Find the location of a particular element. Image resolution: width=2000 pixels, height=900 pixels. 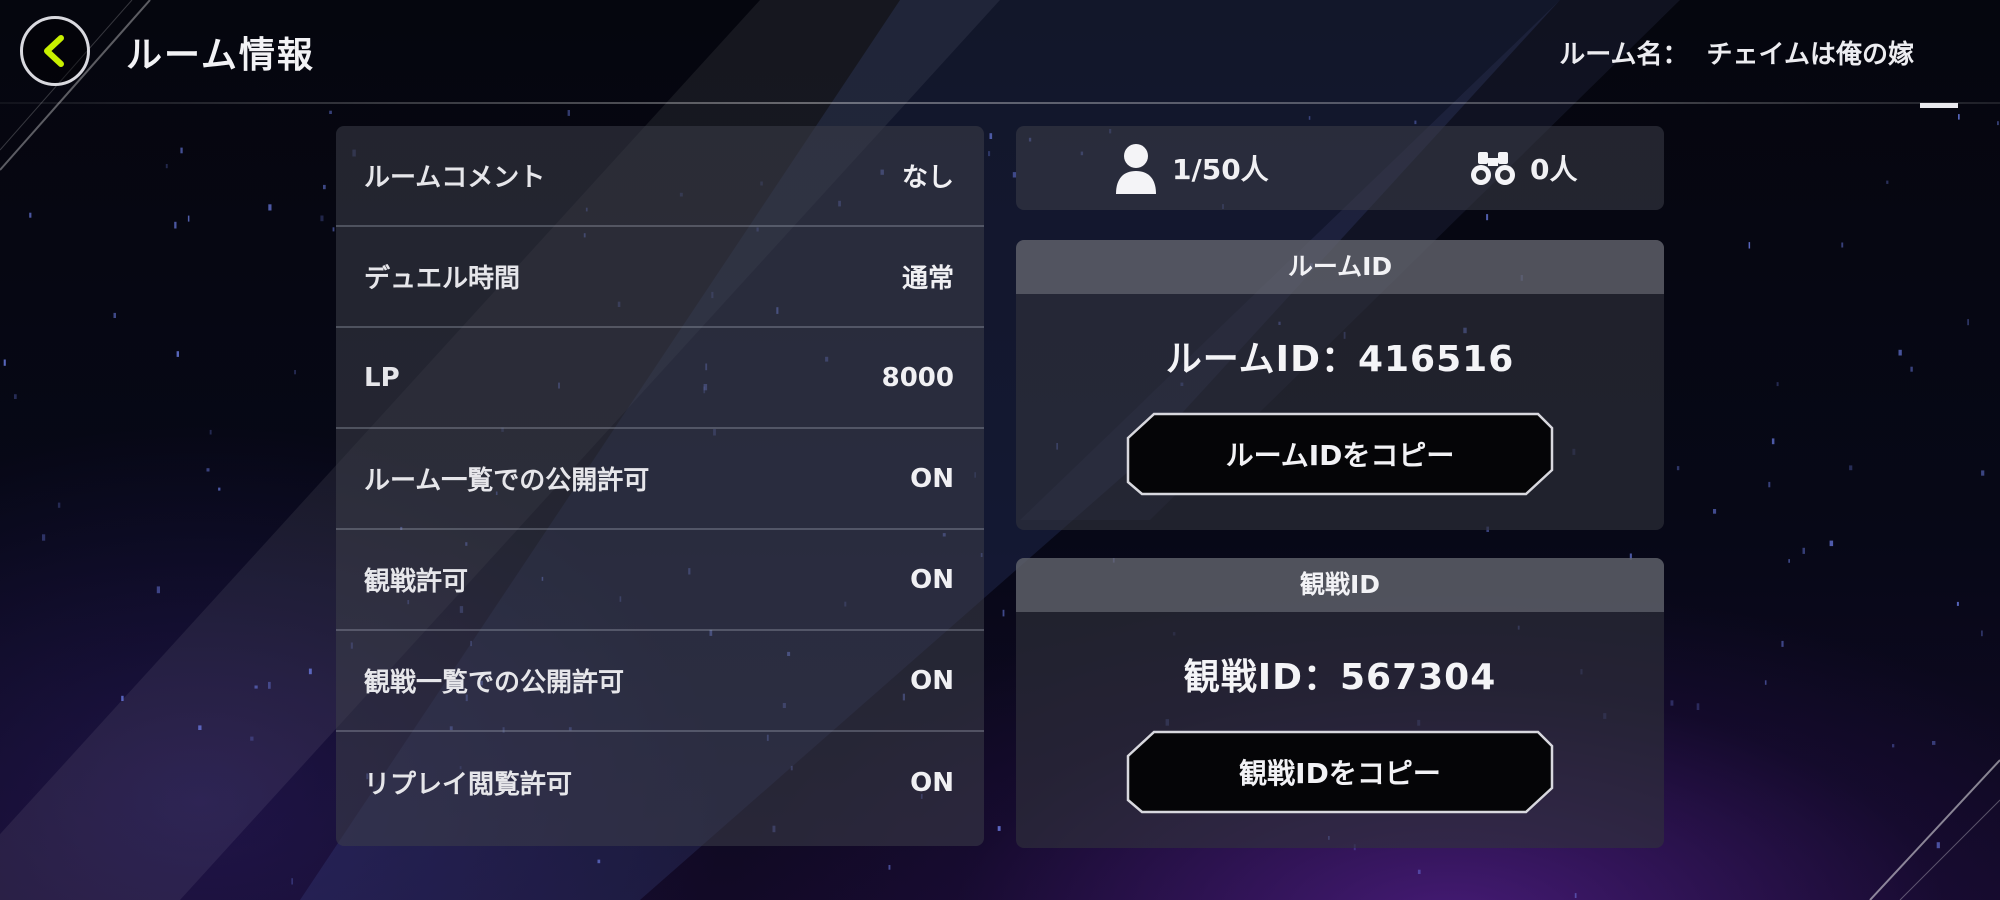

setting-row-replay-view: リプレイ閲覧許可 ON is located at coordinates (660, 782).